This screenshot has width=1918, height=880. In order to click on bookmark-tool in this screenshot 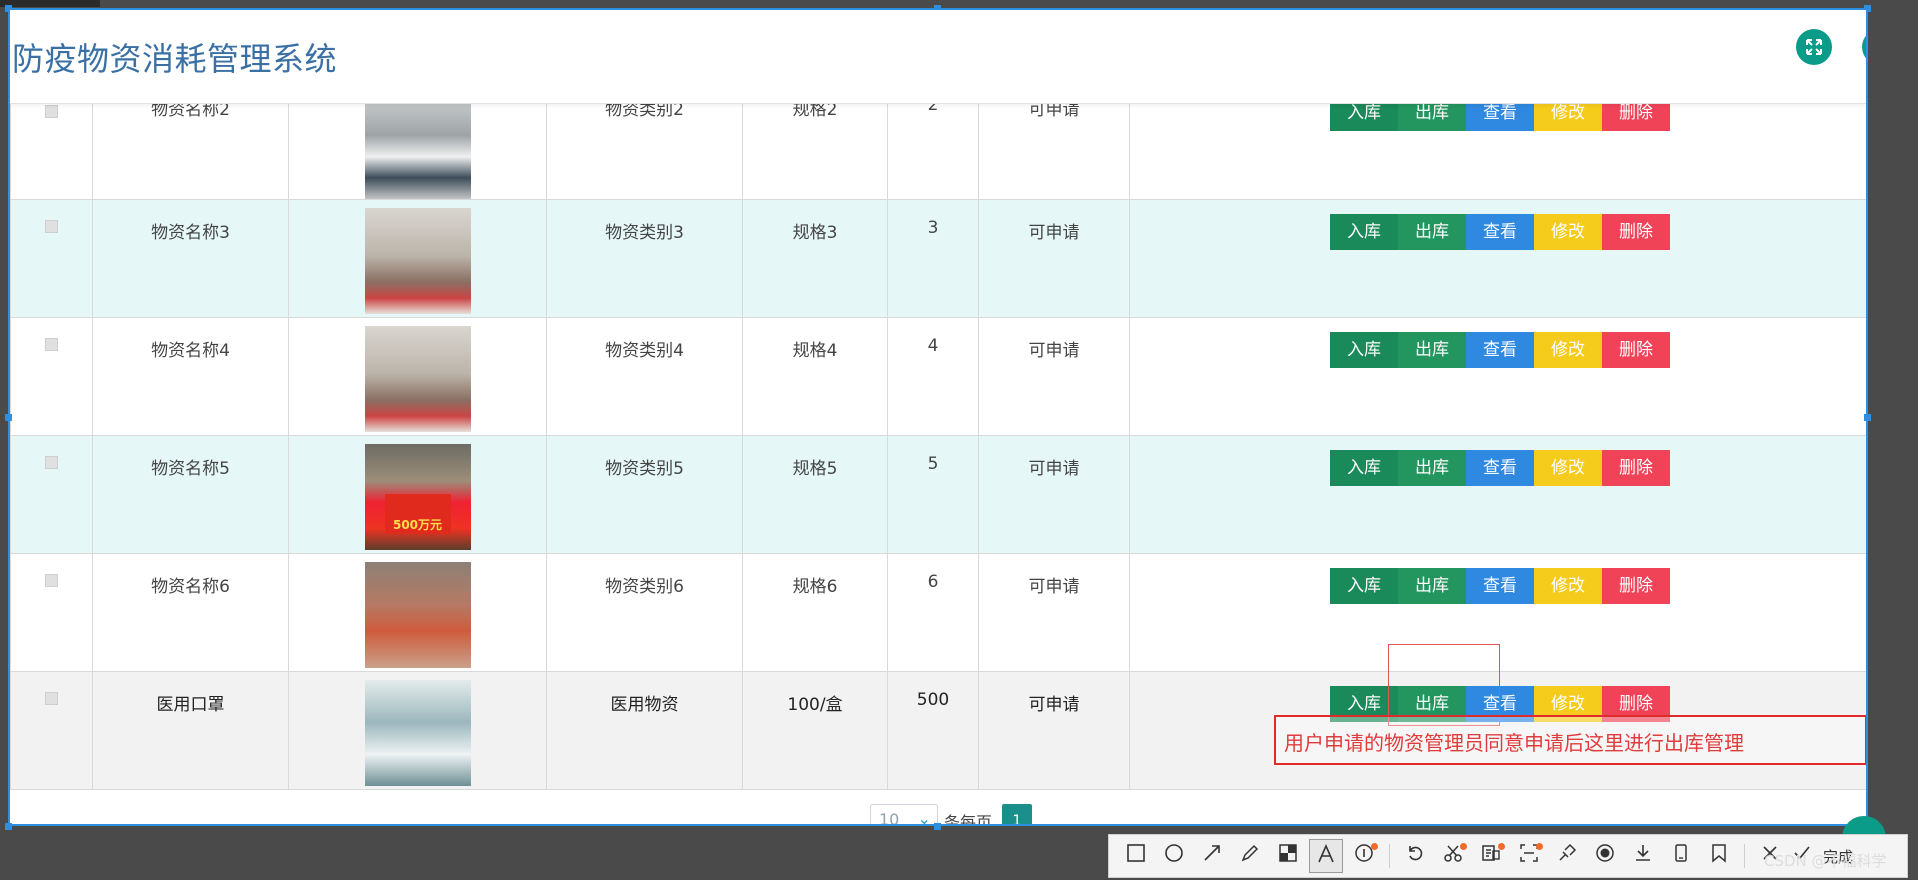, I will do `click(1719, 856)`.